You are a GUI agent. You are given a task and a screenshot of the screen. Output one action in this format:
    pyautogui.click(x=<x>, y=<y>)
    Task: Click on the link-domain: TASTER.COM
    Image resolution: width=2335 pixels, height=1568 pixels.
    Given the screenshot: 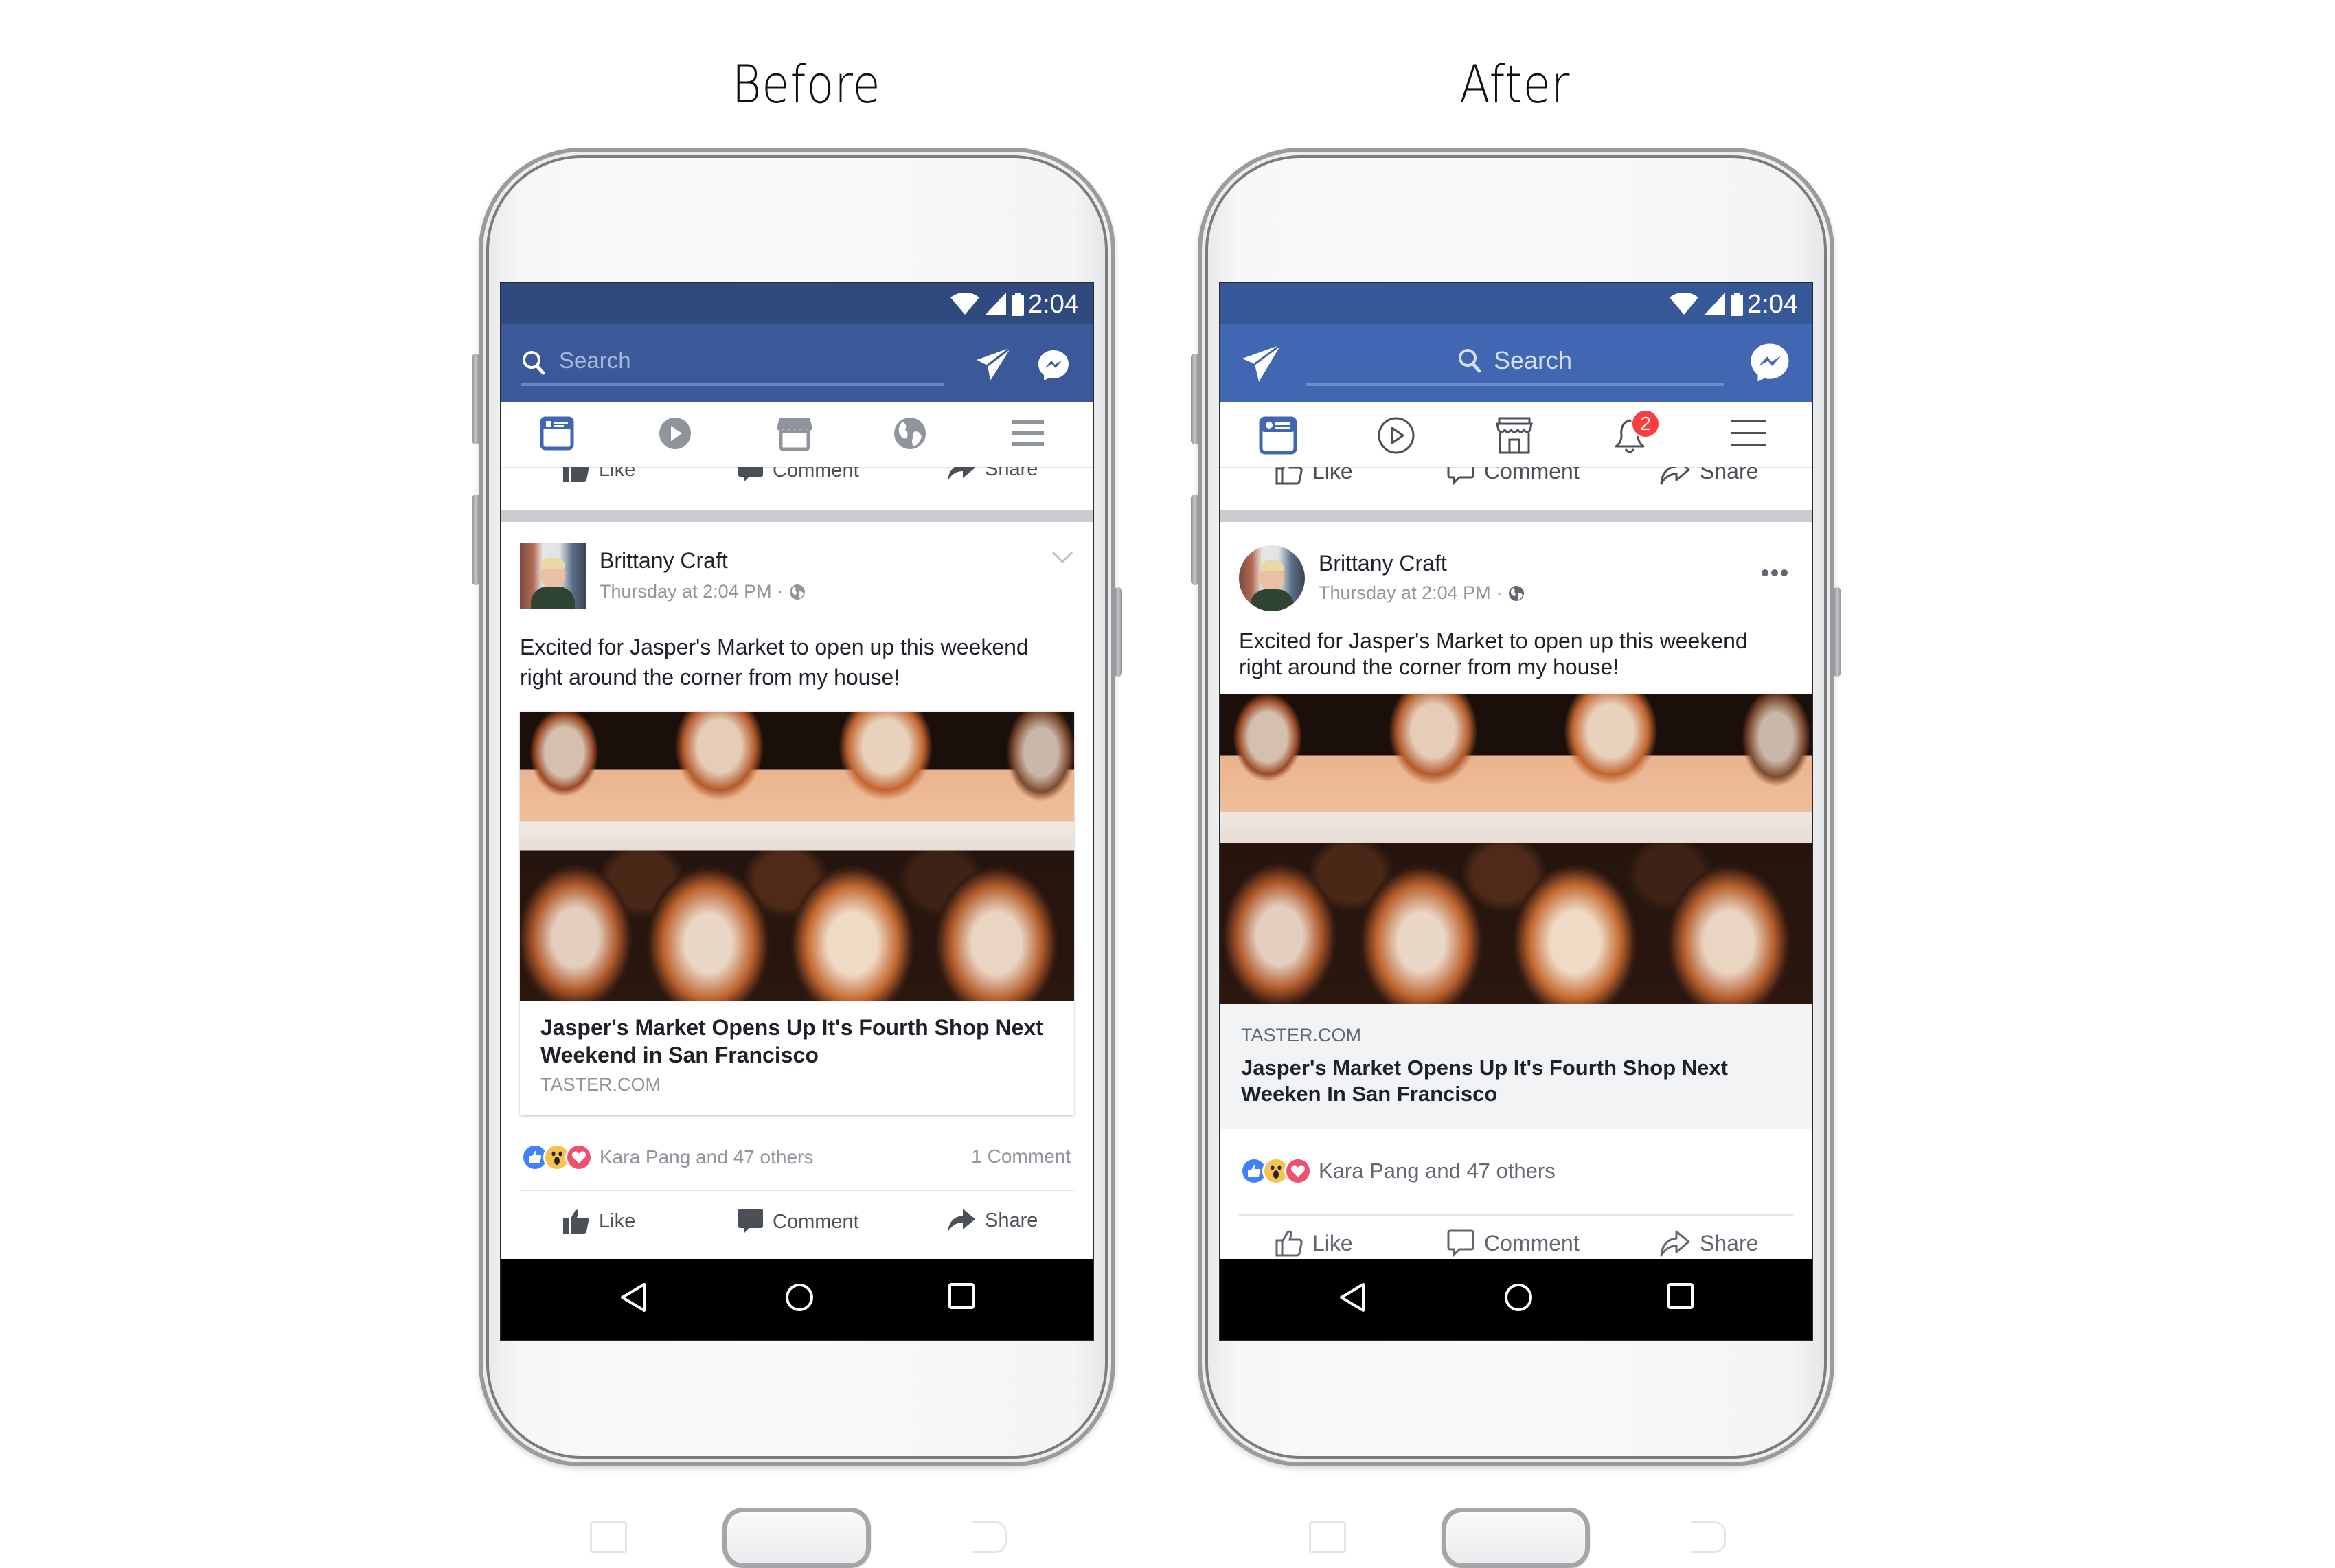 What is the action you would take?
    pyautogui.click(x=1301, y=1035)
    